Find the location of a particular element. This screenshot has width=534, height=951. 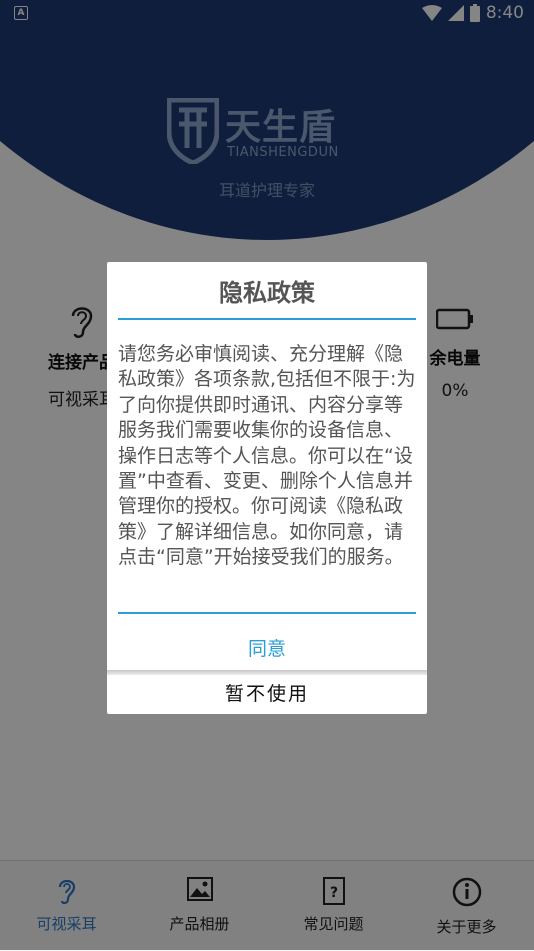

dialog-title: 隐私政策 is located at coordinates (267, 293).